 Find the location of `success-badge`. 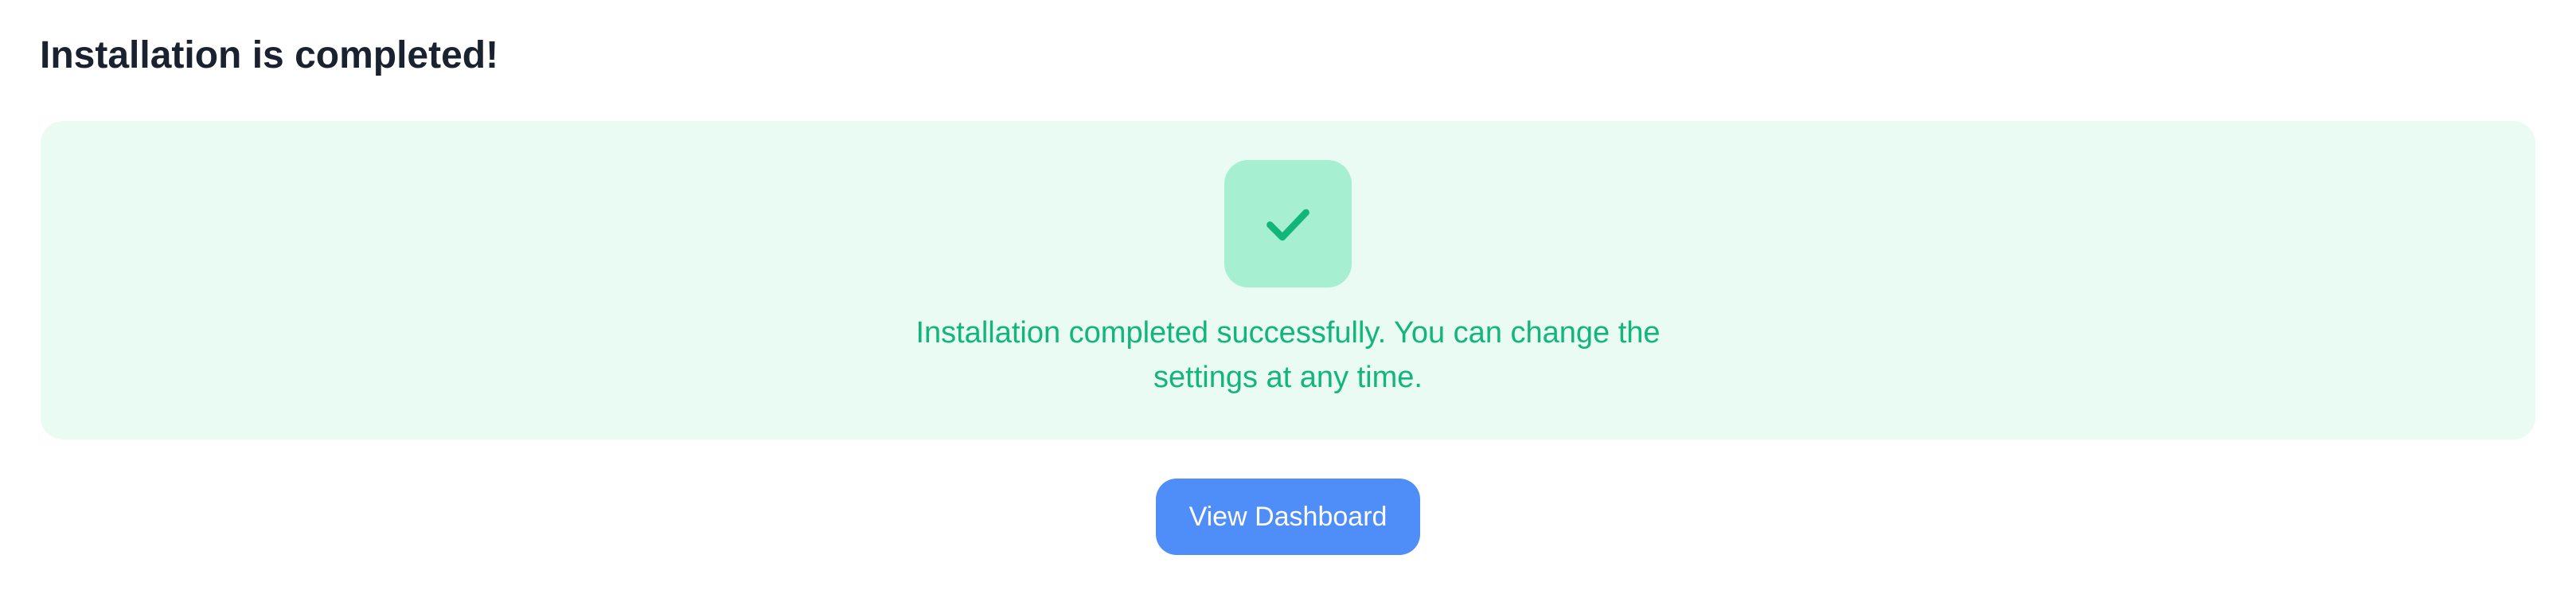

success-badge is located at coordinates (1288, 223).